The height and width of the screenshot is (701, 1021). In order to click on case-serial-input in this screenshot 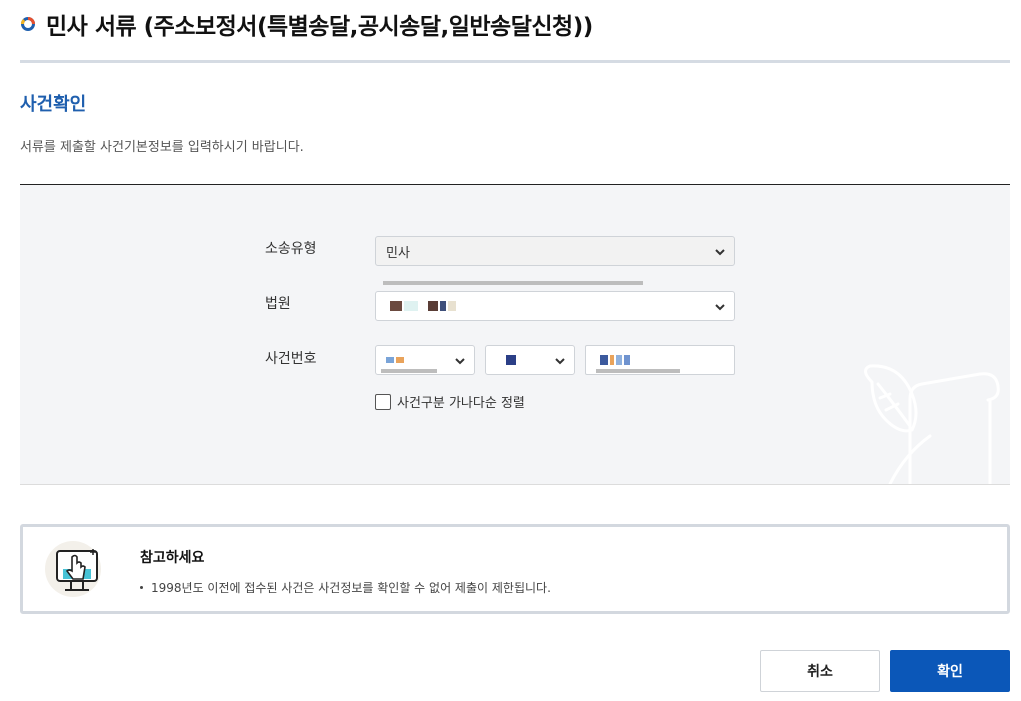, I will do `click(660, 360)`.